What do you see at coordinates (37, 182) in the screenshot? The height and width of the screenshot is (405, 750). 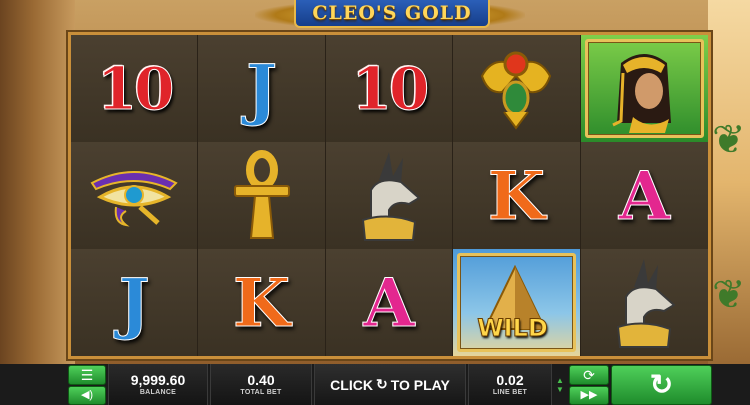 I see `background-left-rock` at bounding box center [37, 182].